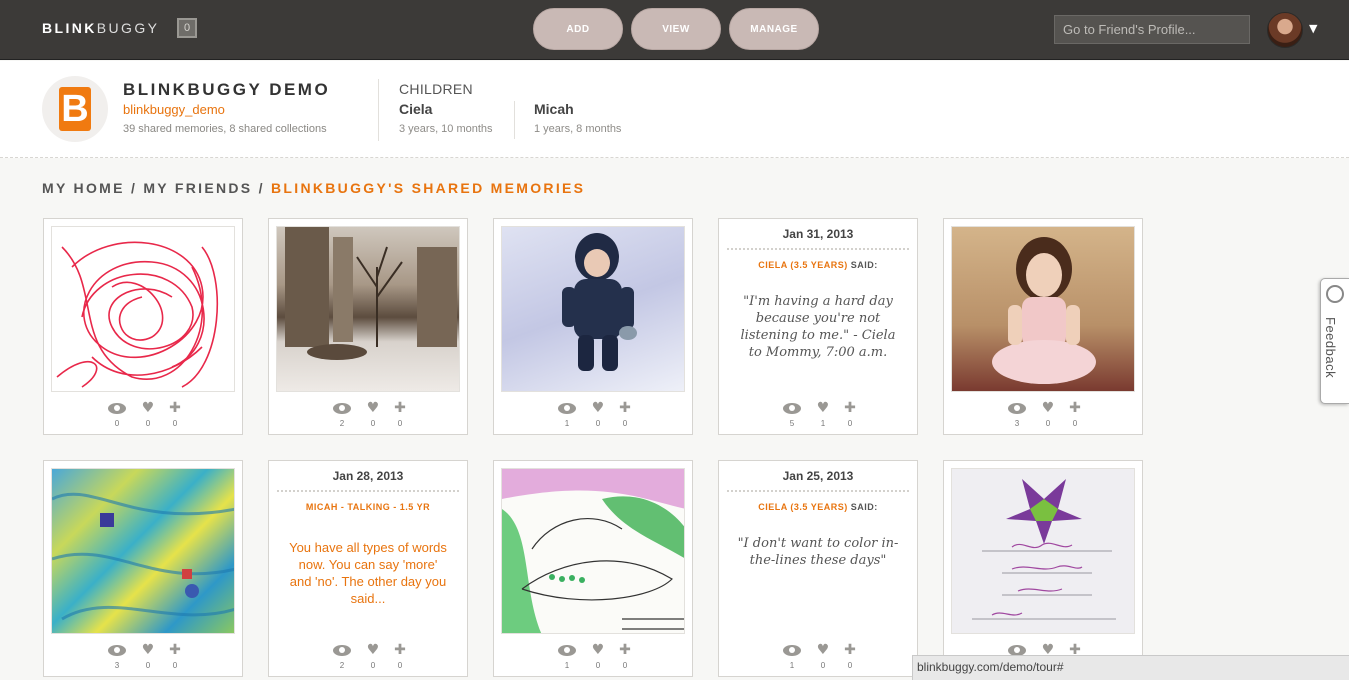  Describe the element at coordinates (100, 28) in the screenshot. I see `app-logo: BLINKBUGGY` at that location.